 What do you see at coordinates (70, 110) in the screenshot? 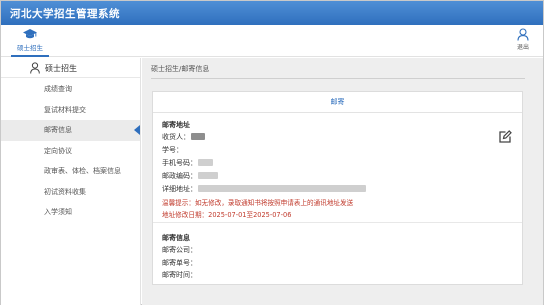
I see `sidebar-item-retest-materials: 复试材料提交` at bounding box center [70, 110].